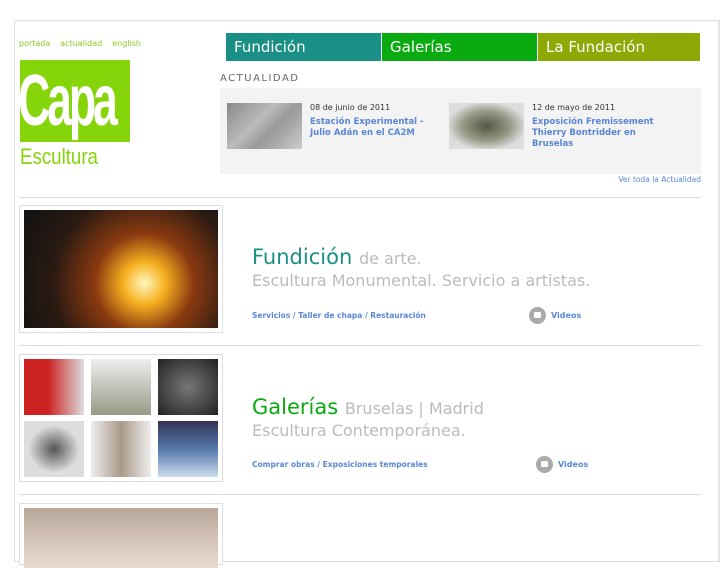 This screenshot has width=727, height=568. I want to click on galerias-photo-grid, so click(121, 418).